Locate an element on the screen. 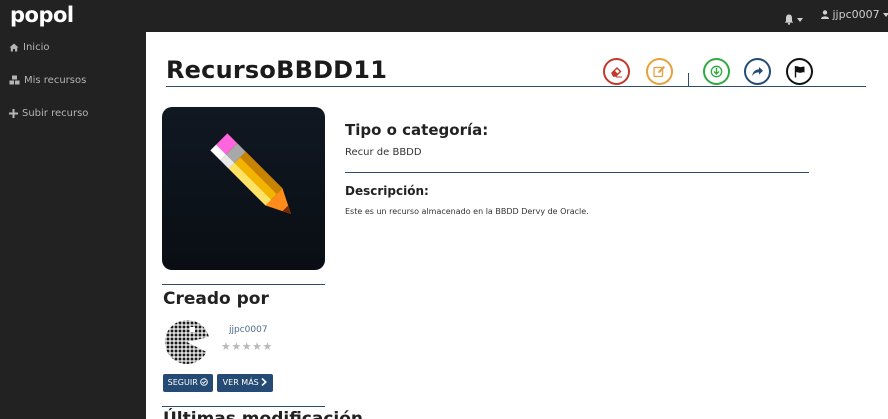 The width and height of the screenshot is (888, 419). resource-thumbnail is located at coordinates (243, 188).